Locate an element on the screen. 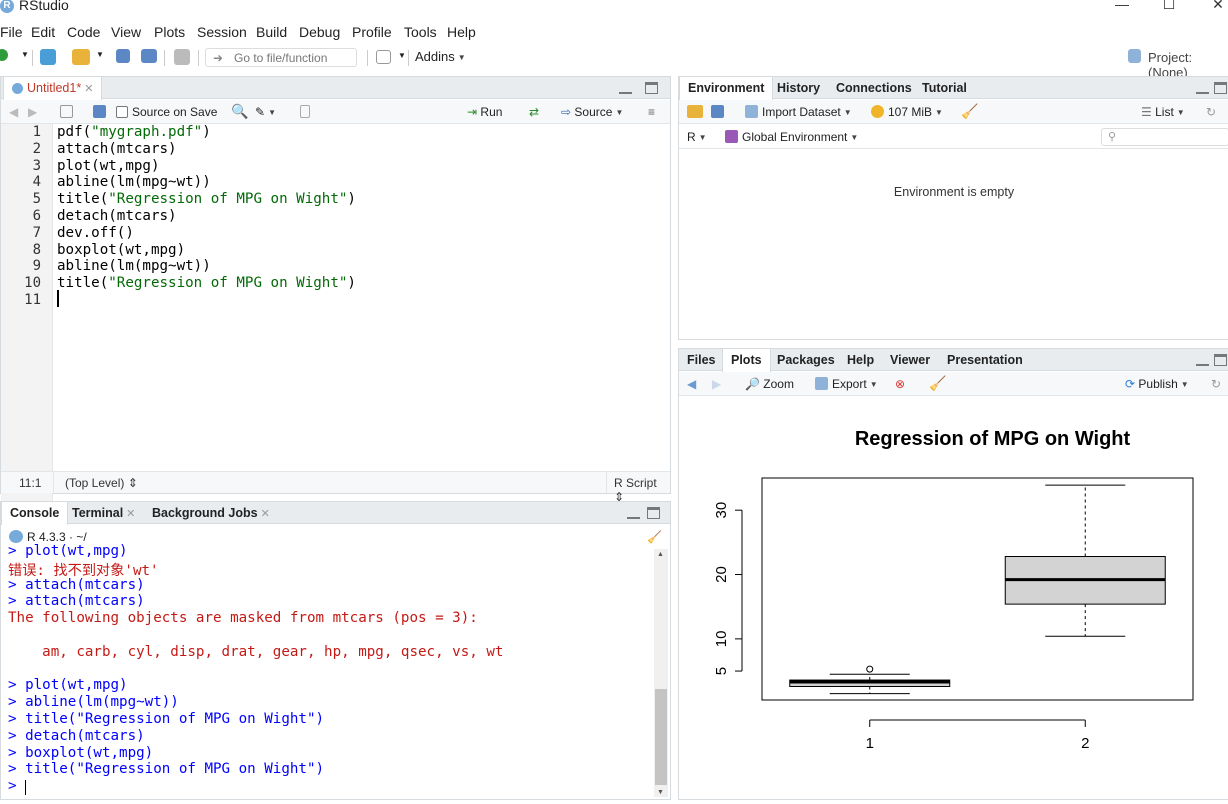 This screenshot has height=804, width=1228. tab-help: Help is located at coordinates (860, 360).